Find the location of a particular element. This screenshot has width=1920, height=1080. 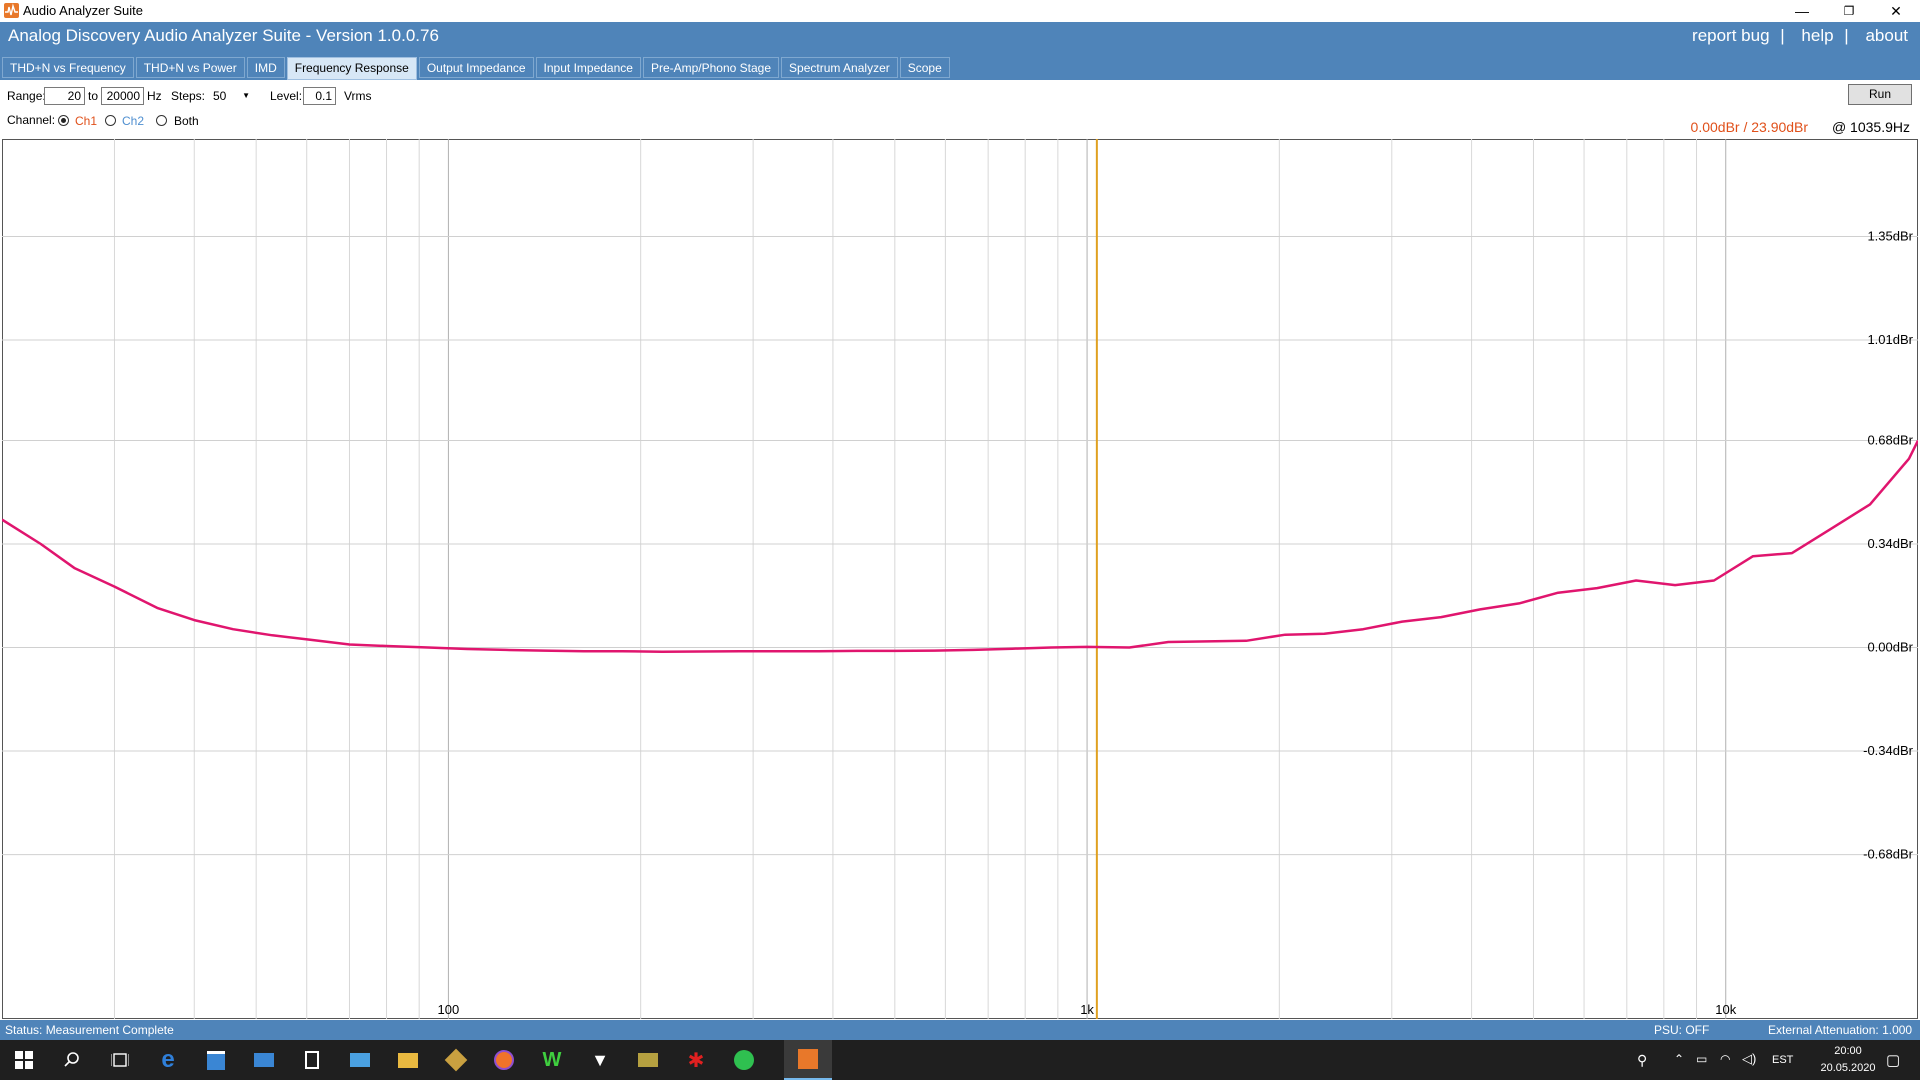

x-tick-label: 100 is located at coordinates (449, 1009).